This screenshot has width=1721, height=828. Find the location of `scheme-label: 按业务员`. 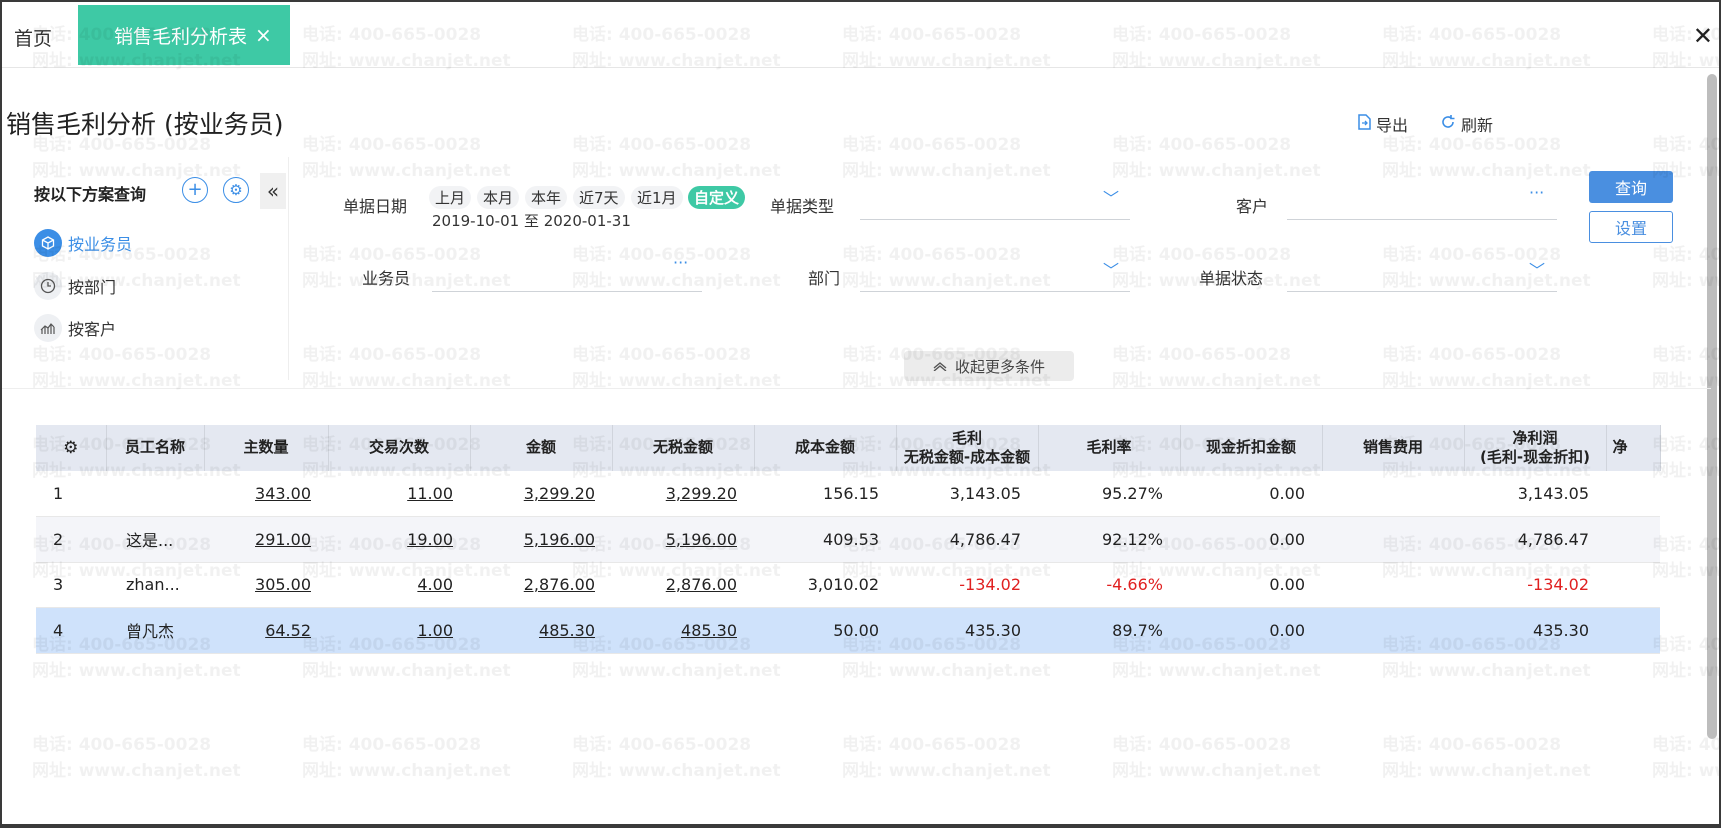

scheme-label: 按业务员 is located at coordinates (100, 244).